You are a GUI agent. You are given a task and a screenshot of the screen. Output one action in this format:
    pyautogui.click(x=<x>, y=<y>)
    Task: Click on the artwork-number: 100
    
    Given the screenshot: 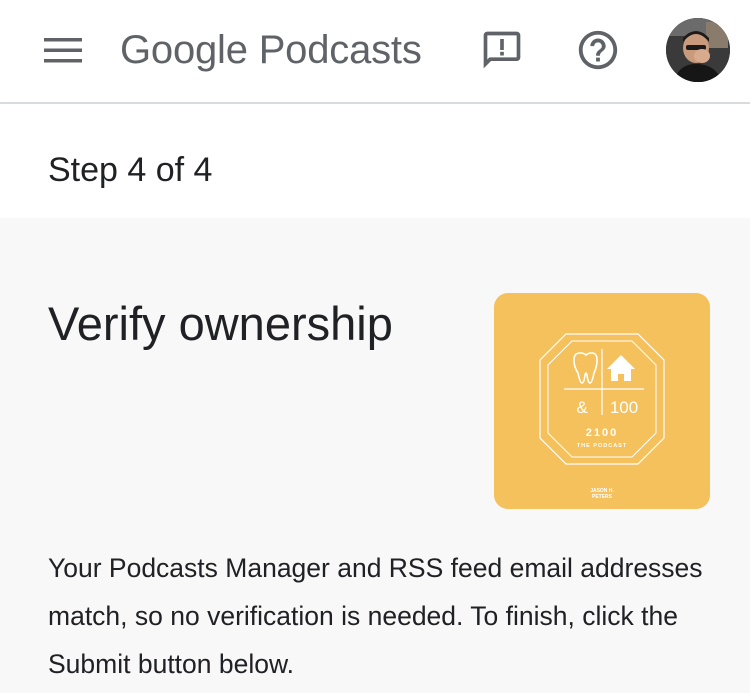 What is the action you would take?
    pyautogui.click(x=624, y=407)
    